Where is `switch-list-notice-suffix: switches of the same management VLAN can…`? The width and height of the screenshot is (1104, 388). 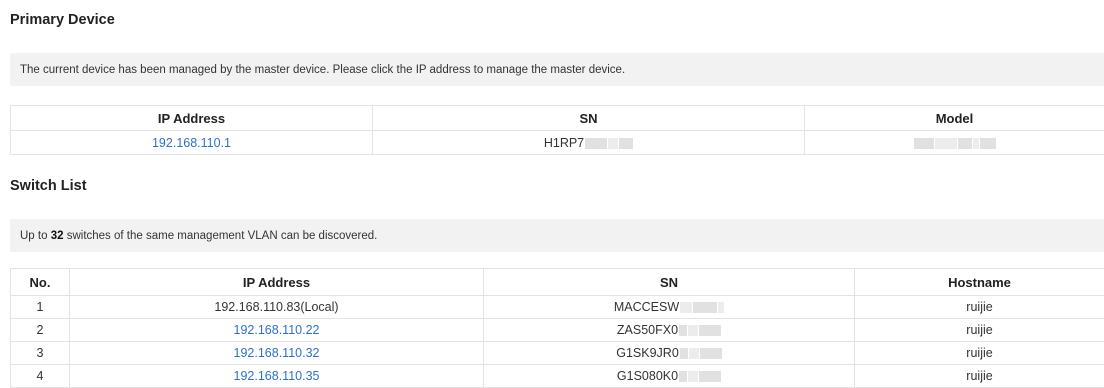 switch-list-notice-suffix: switches of the same management VLAN can… is located at coordinates (222, 235).